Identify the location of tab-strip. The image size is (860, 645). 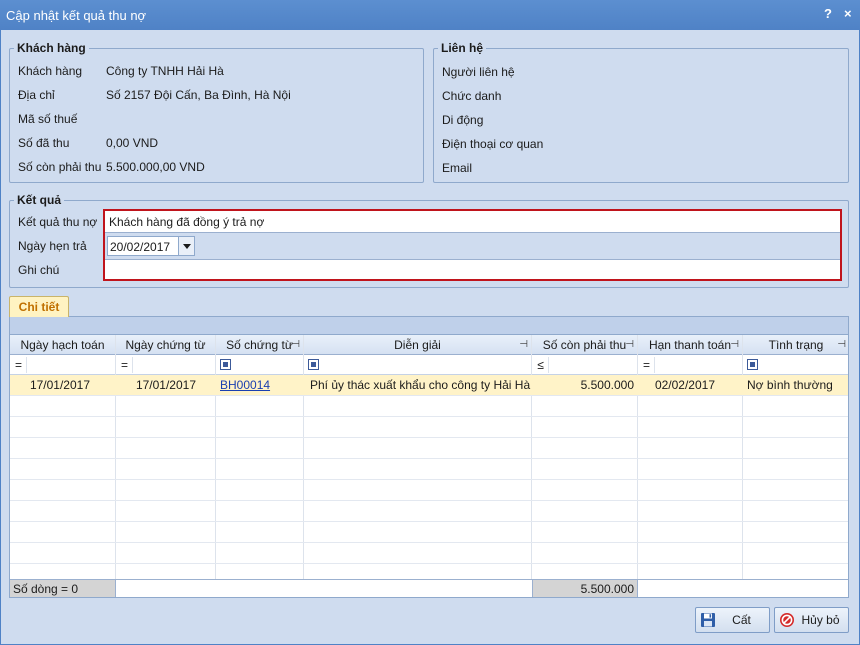
(429, 325).